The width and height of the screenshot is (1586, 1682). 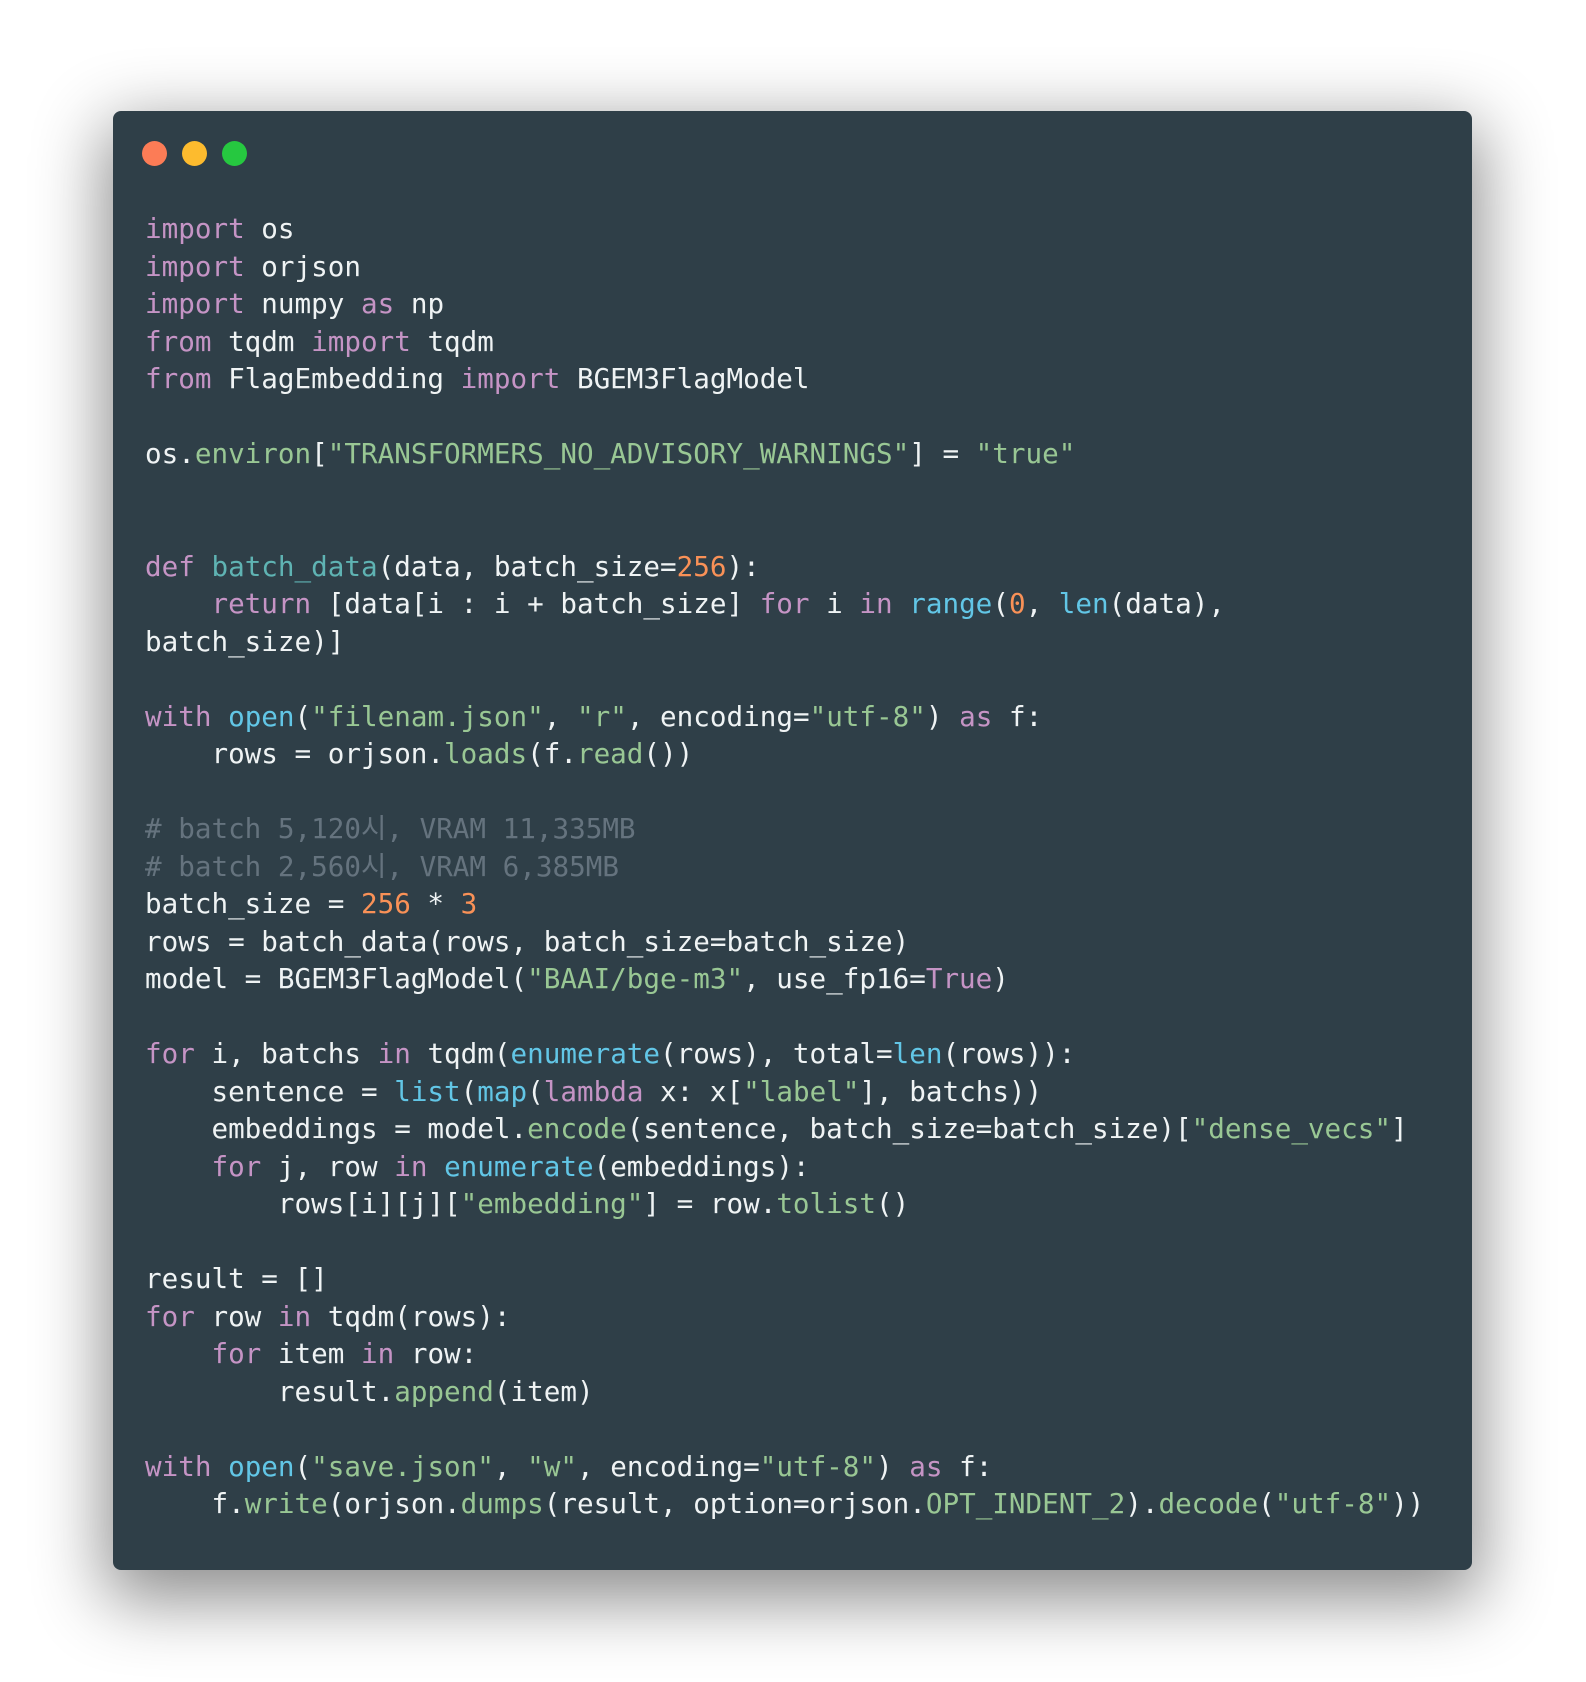 I want to click on code-token: range, so click(x=951, y=603).